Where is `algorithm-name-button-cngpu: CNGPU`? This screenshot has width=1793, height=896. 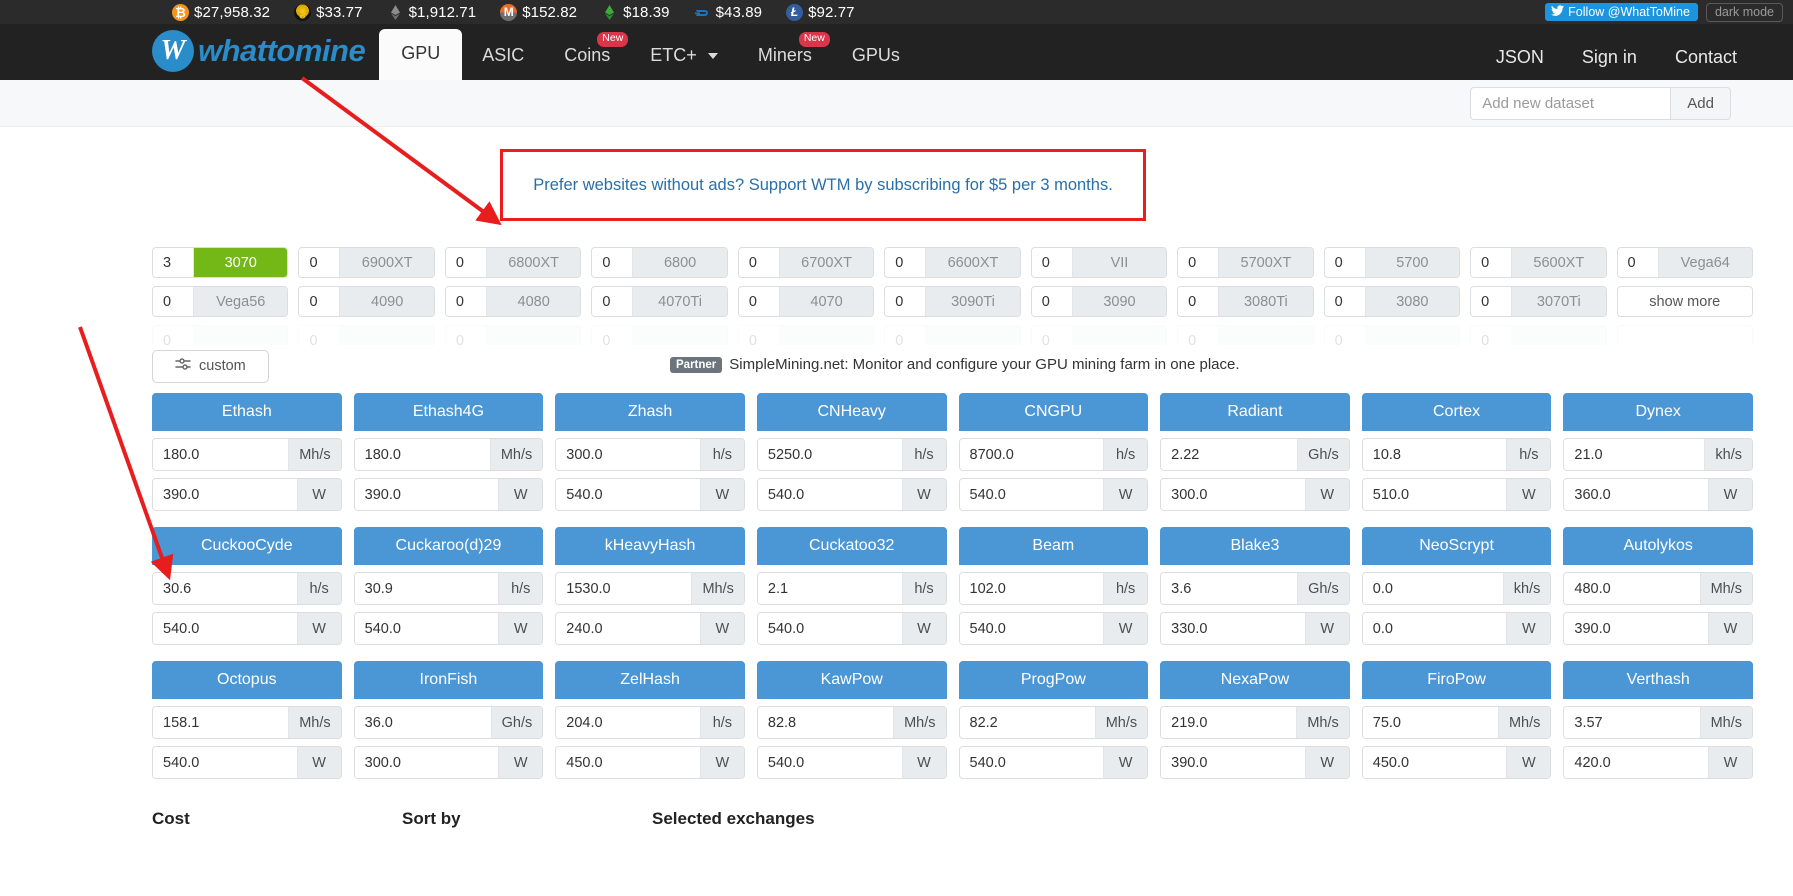 algorithm-name-button-cngpu: CNGPU is located at coordinates (1053, 412).